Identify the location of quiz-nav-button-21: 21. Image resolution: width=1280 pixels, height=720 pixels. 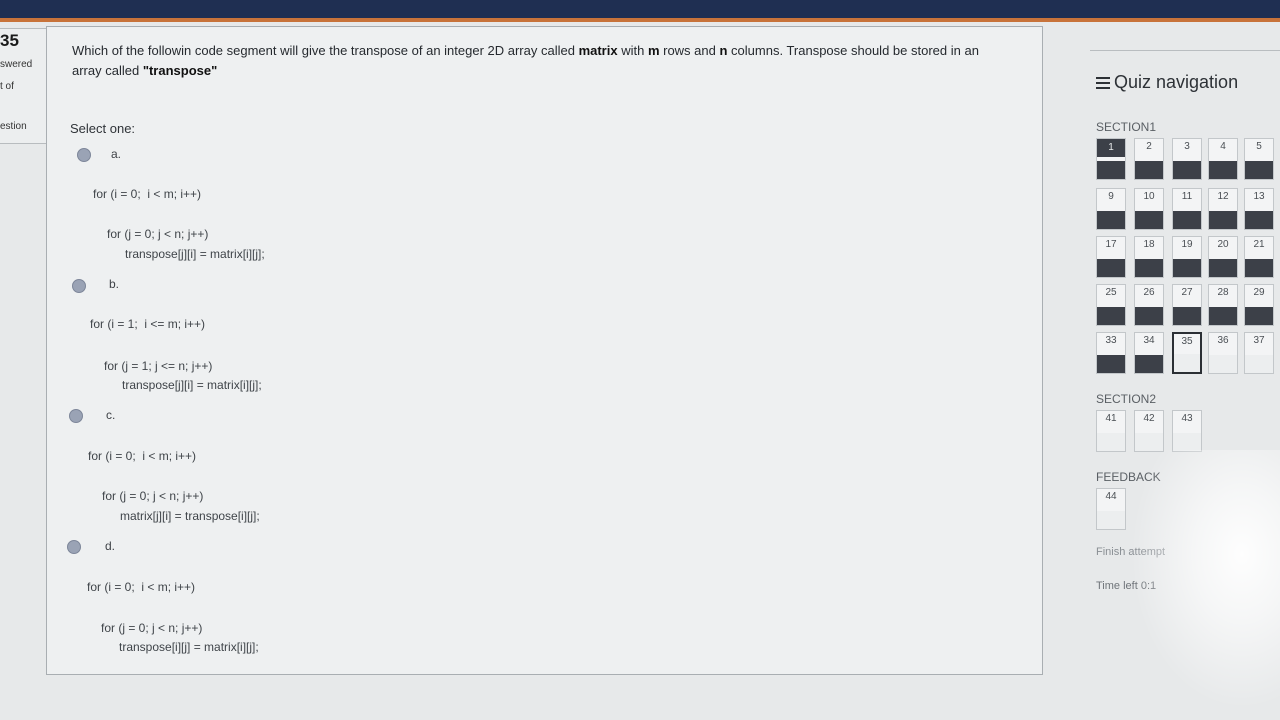
(1259, 257).